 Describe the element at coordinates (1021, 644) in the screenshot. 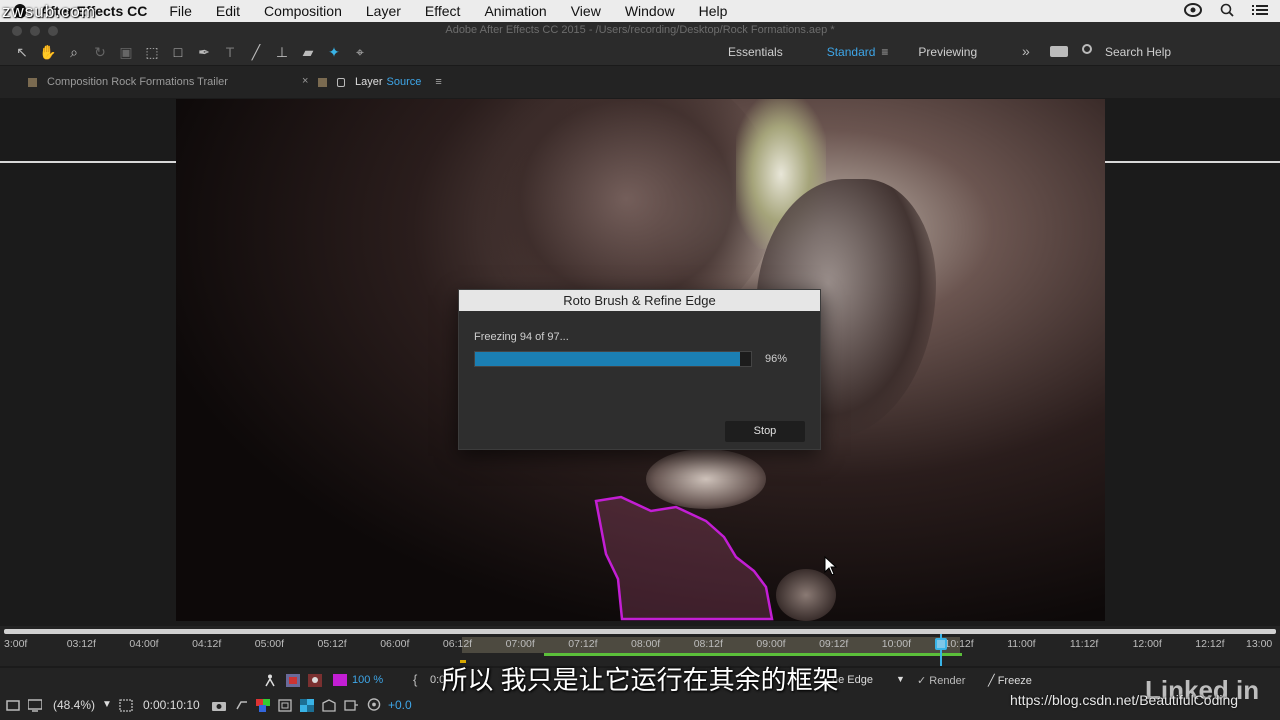

I see `time-ruler-tick: 11:00f` at that location.